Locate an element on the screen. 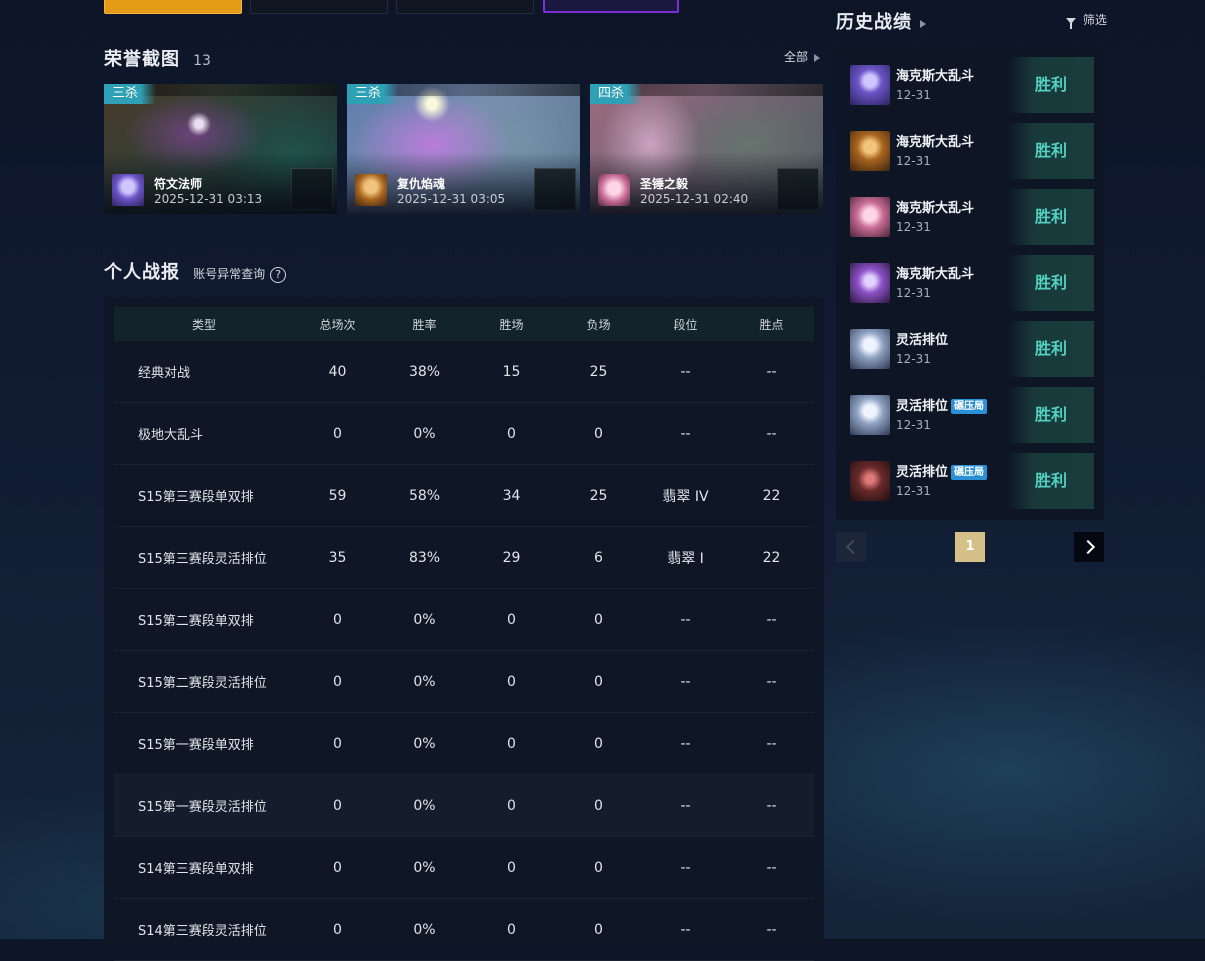 The image size is (1205, 961). game-mode: 海克斯大乱斗 is located at coordinates (935, 208).